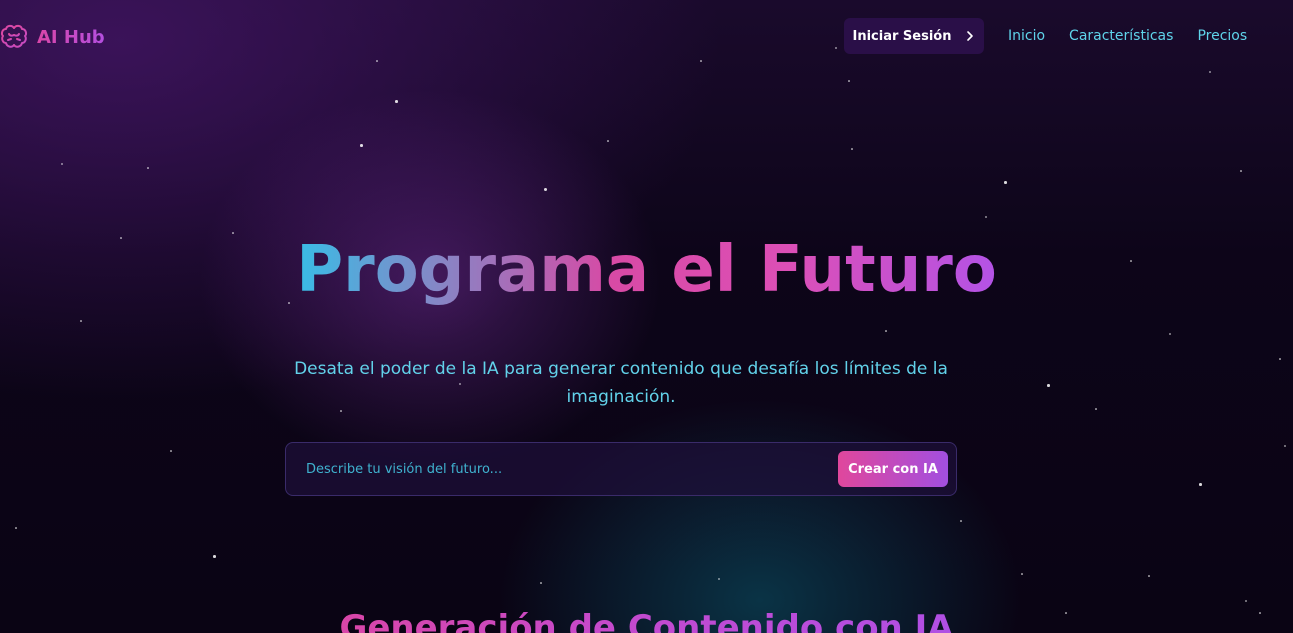 The height and width of the screenshot is (633, 1293). What do you see at coordinates (1121, 36) in the screenshot?
I see `nav-link-caracteristicas: Características` at bounding box center [1121, 36].